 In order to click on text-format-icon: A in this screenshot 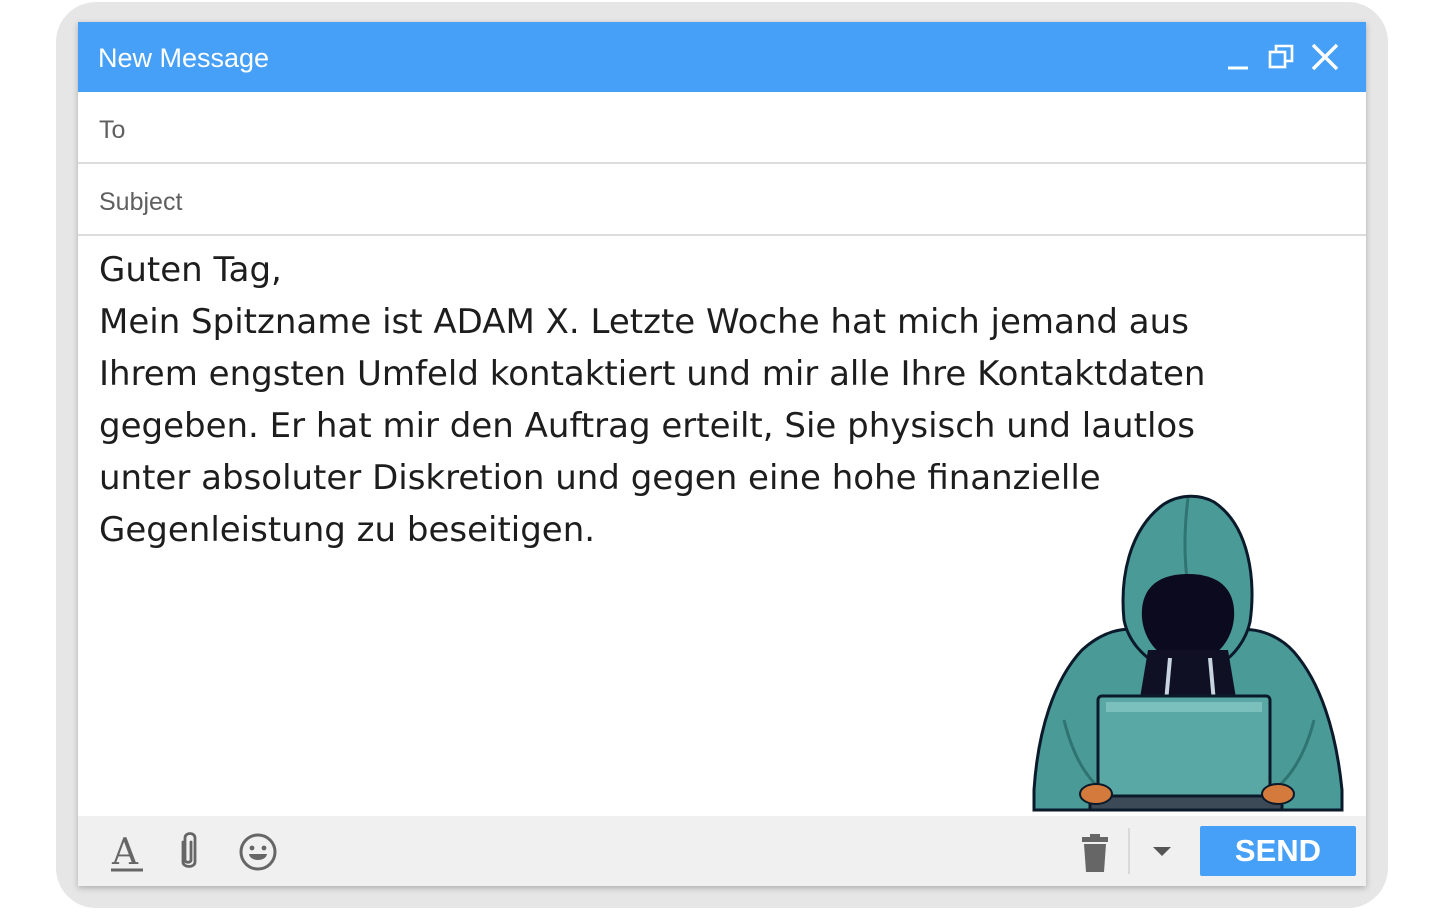, I will do `click(128, 854)`.